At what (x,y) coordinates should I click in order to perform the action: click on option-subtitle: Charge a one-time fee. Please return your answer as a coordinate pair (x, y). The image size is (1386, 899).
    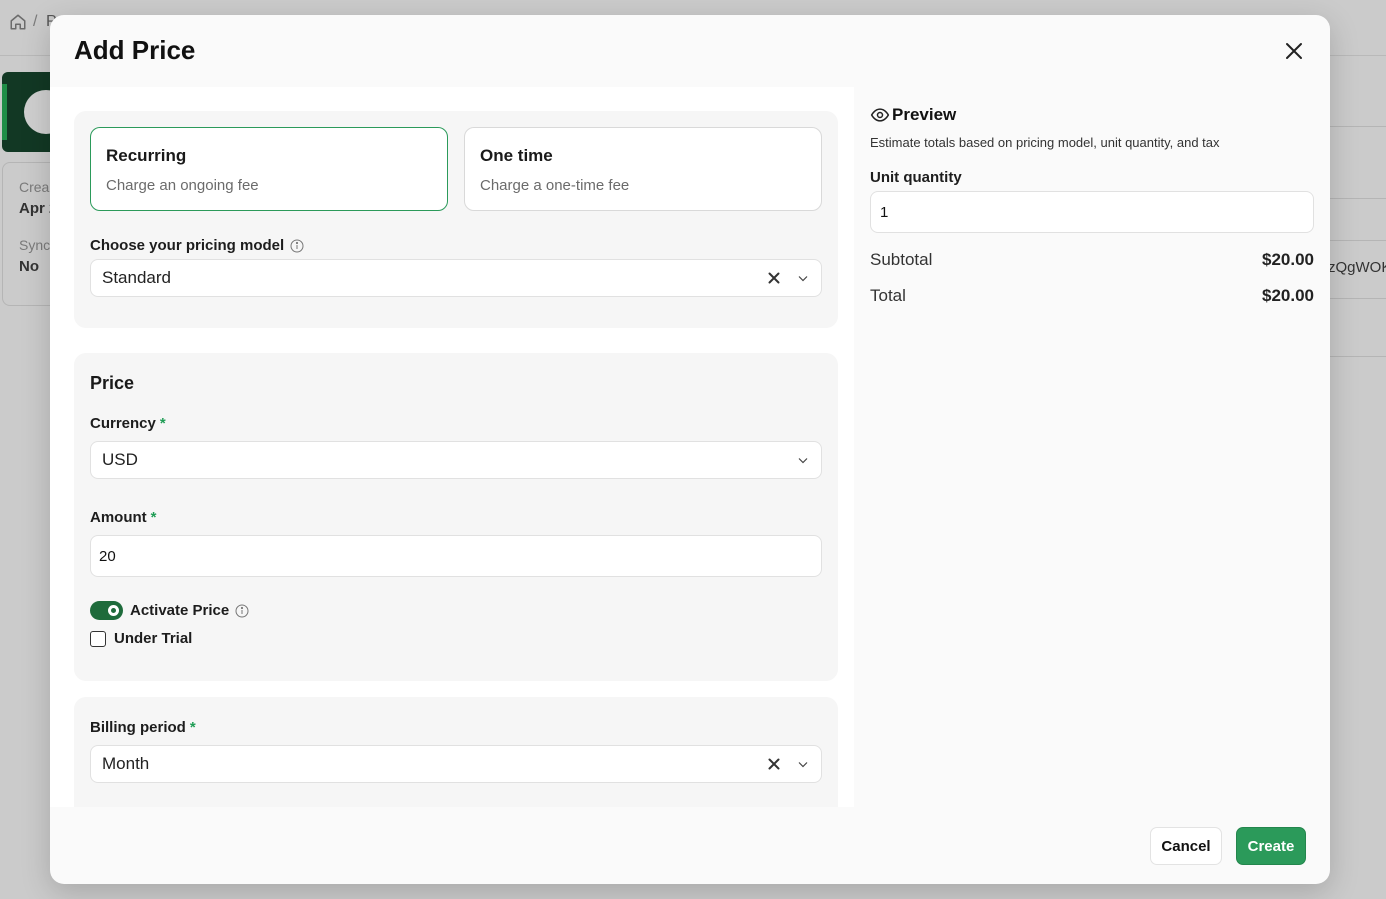
    Looking at the image, I should click on (555, 185).